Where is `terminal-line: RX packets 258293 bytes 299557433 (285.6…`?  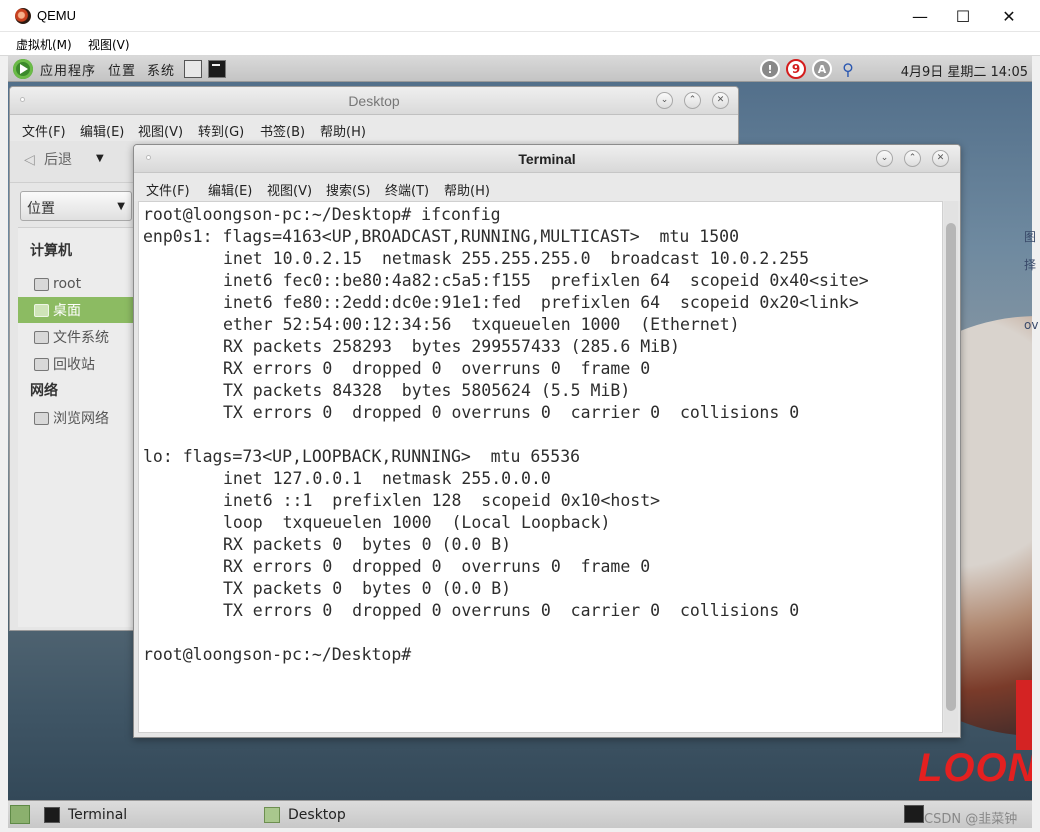
terminal-line: RX packets 258293 bytes 299557433 (285.6… is located at coordinates (451, 346).